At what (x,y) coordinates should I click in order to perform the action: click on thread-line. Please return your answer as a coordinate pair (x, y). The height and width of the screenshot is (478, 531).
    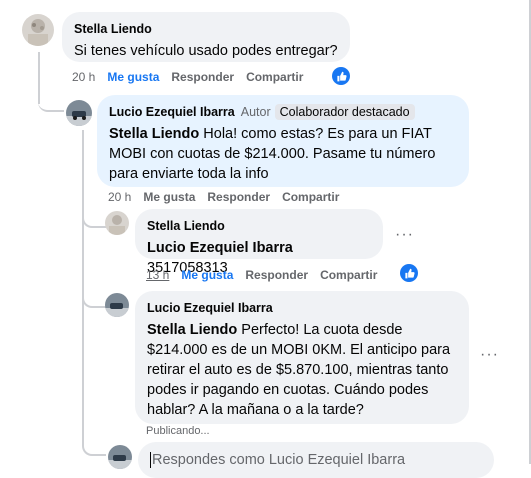
    Looking at the image, I should click on (83, 370).